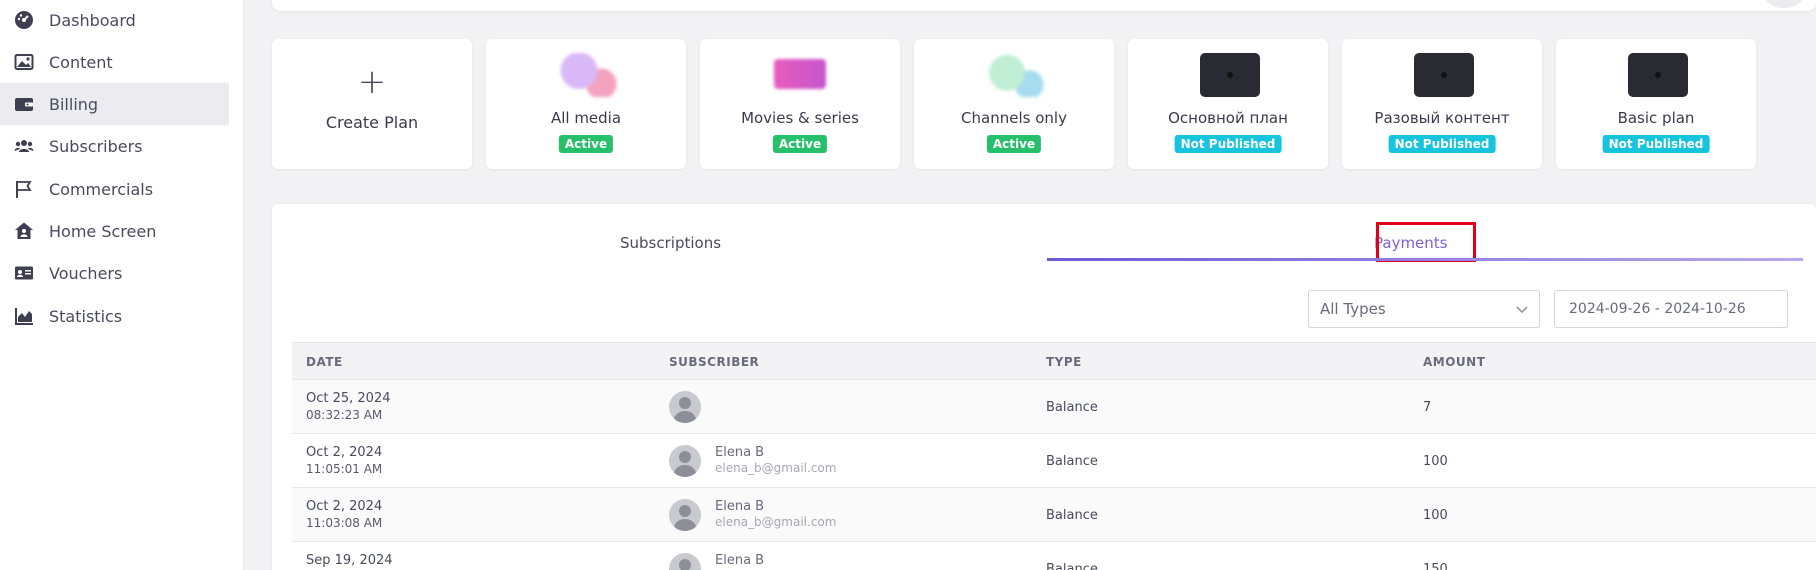 The width and height of the screenshot is (1816, 570). Describe the element at coordinates (74, 104) in the screenshot. I see `sidebar-item-label: Billing` at that location.